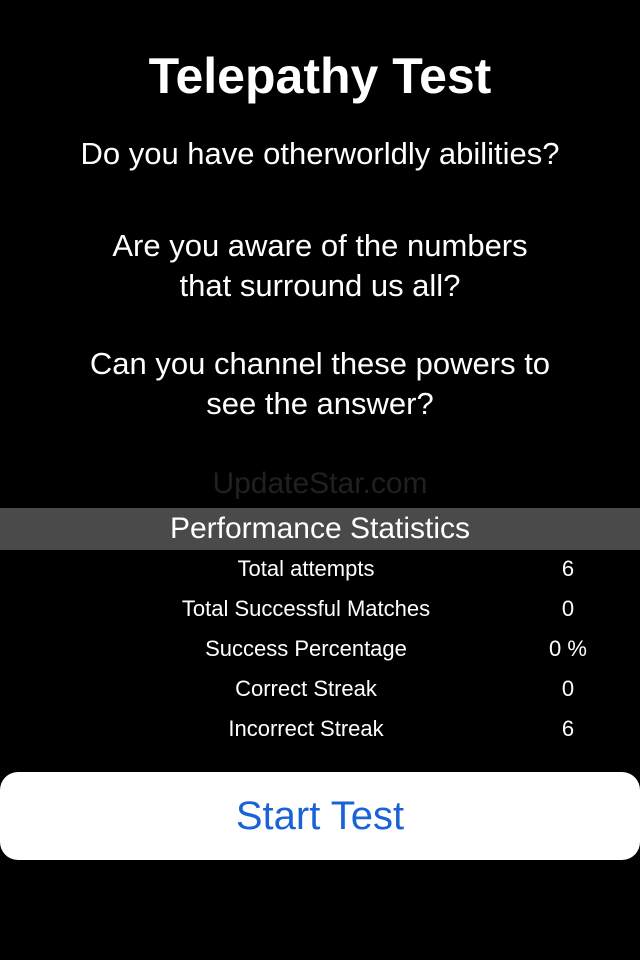 This screenshot has width=640, height=960. Describe the element at coordinates (320, 483) in the screenshot. I see `watermark: UpdateStar.com` at that location.